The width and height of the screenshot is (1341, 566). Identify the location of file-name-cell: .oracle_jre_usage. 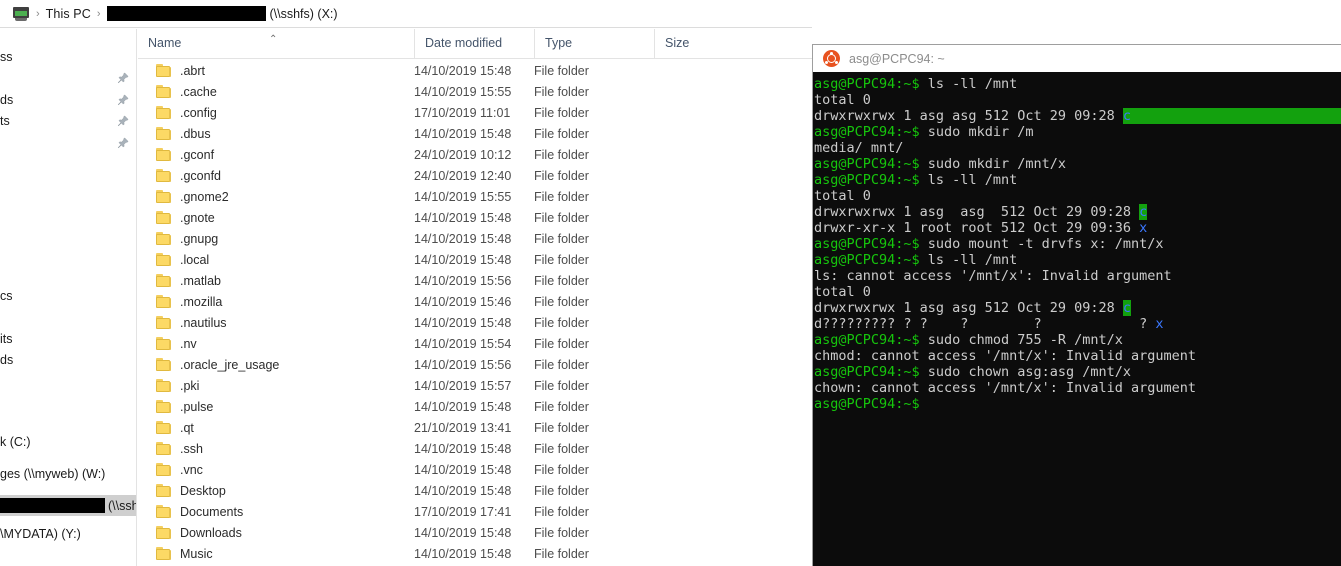
(208, 365).